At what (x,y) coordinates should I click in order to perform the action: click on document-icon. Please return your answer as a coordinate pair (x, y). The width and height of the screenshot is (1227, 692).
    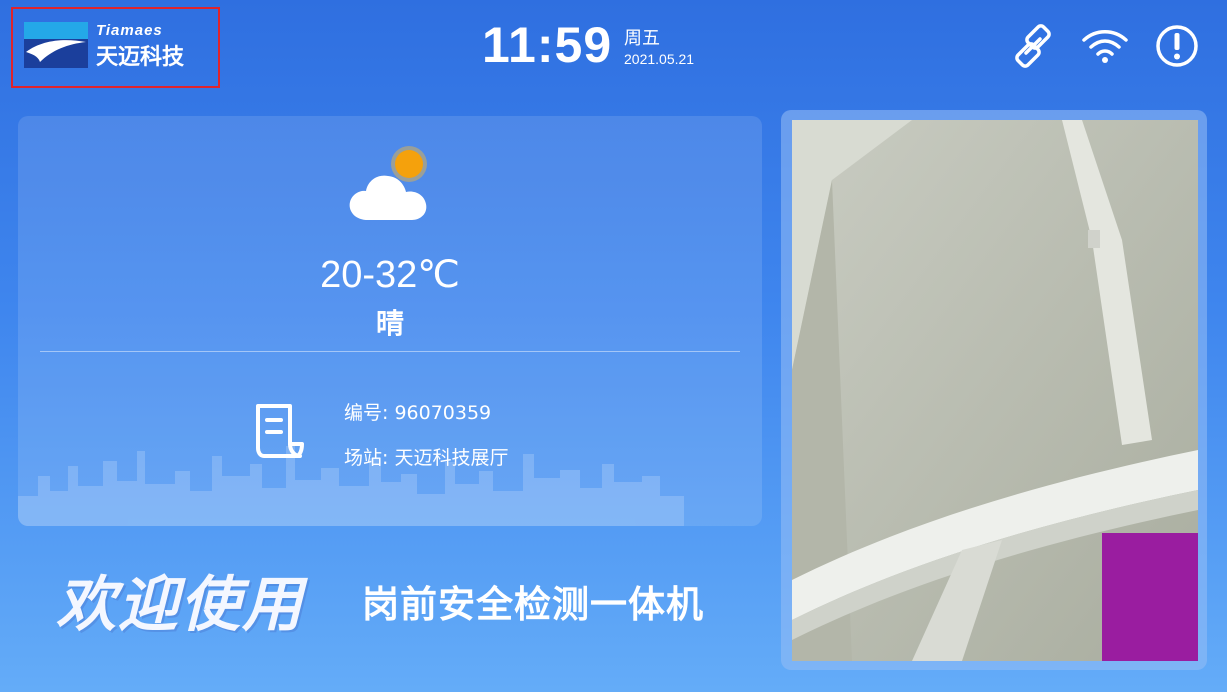
    Looking at the image, I should click on (280, 431).